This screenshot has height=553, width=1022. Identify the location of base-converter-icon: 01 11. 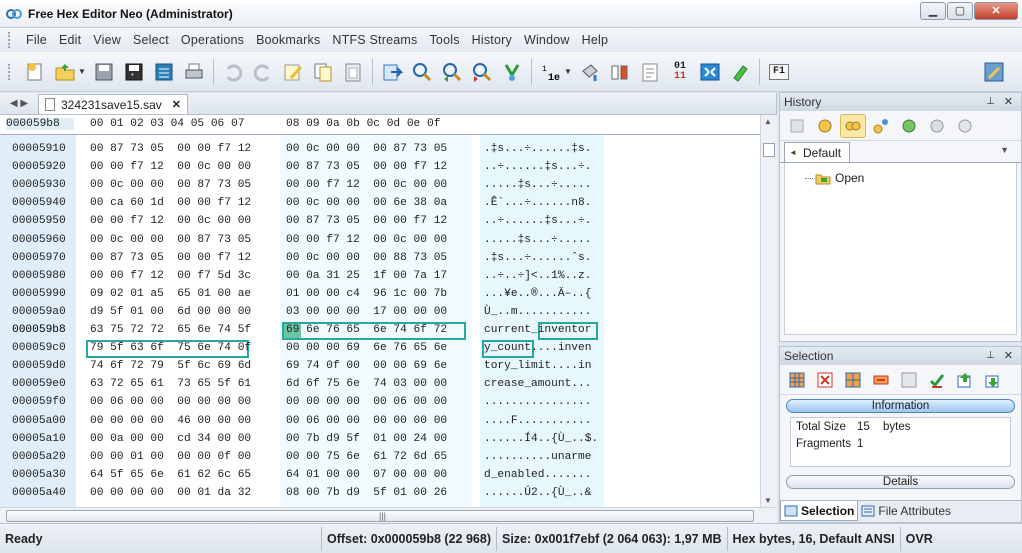
(680, 72).